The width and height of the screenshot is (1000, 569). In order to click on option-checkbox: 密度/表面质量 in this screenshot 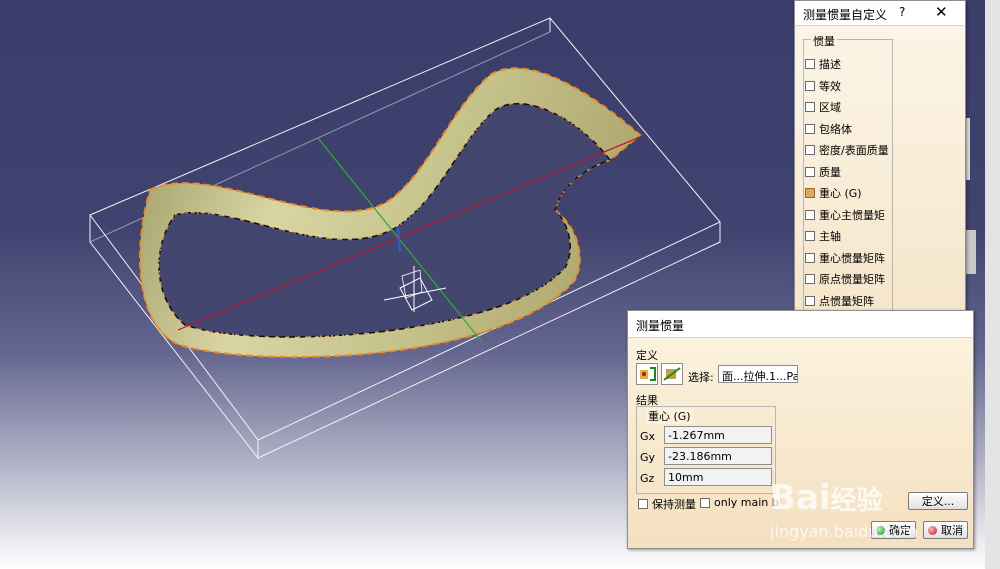, I will do `click(847, 150)`.